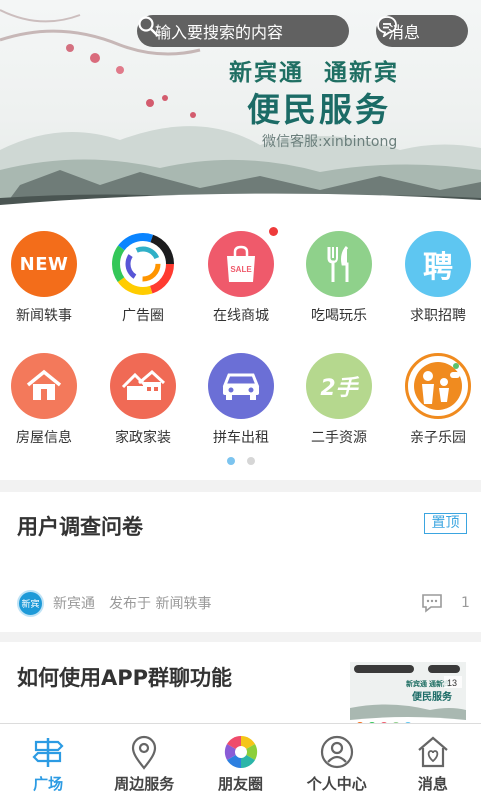 The width and height of the screenshot is (481, 803). I want to click on location-pin-icon, so click(144, 752).